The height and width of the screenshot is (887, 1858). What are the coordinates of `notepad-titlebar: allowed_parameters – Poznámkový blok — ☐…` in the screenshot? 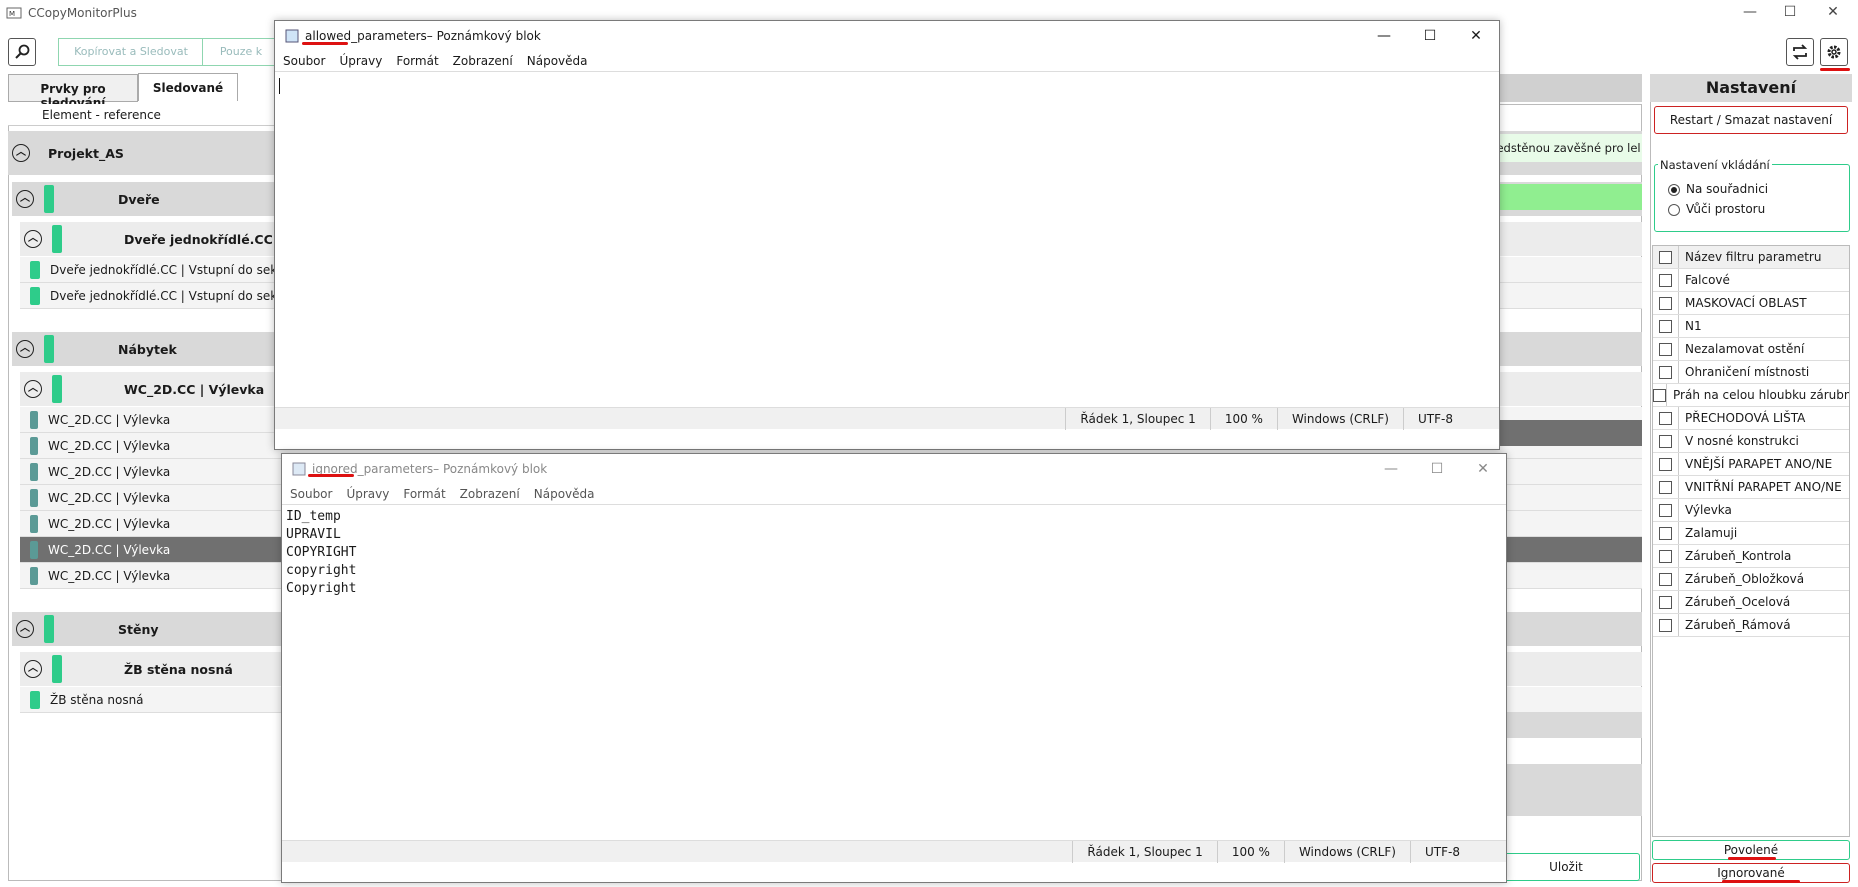 It's located at (887, 36).